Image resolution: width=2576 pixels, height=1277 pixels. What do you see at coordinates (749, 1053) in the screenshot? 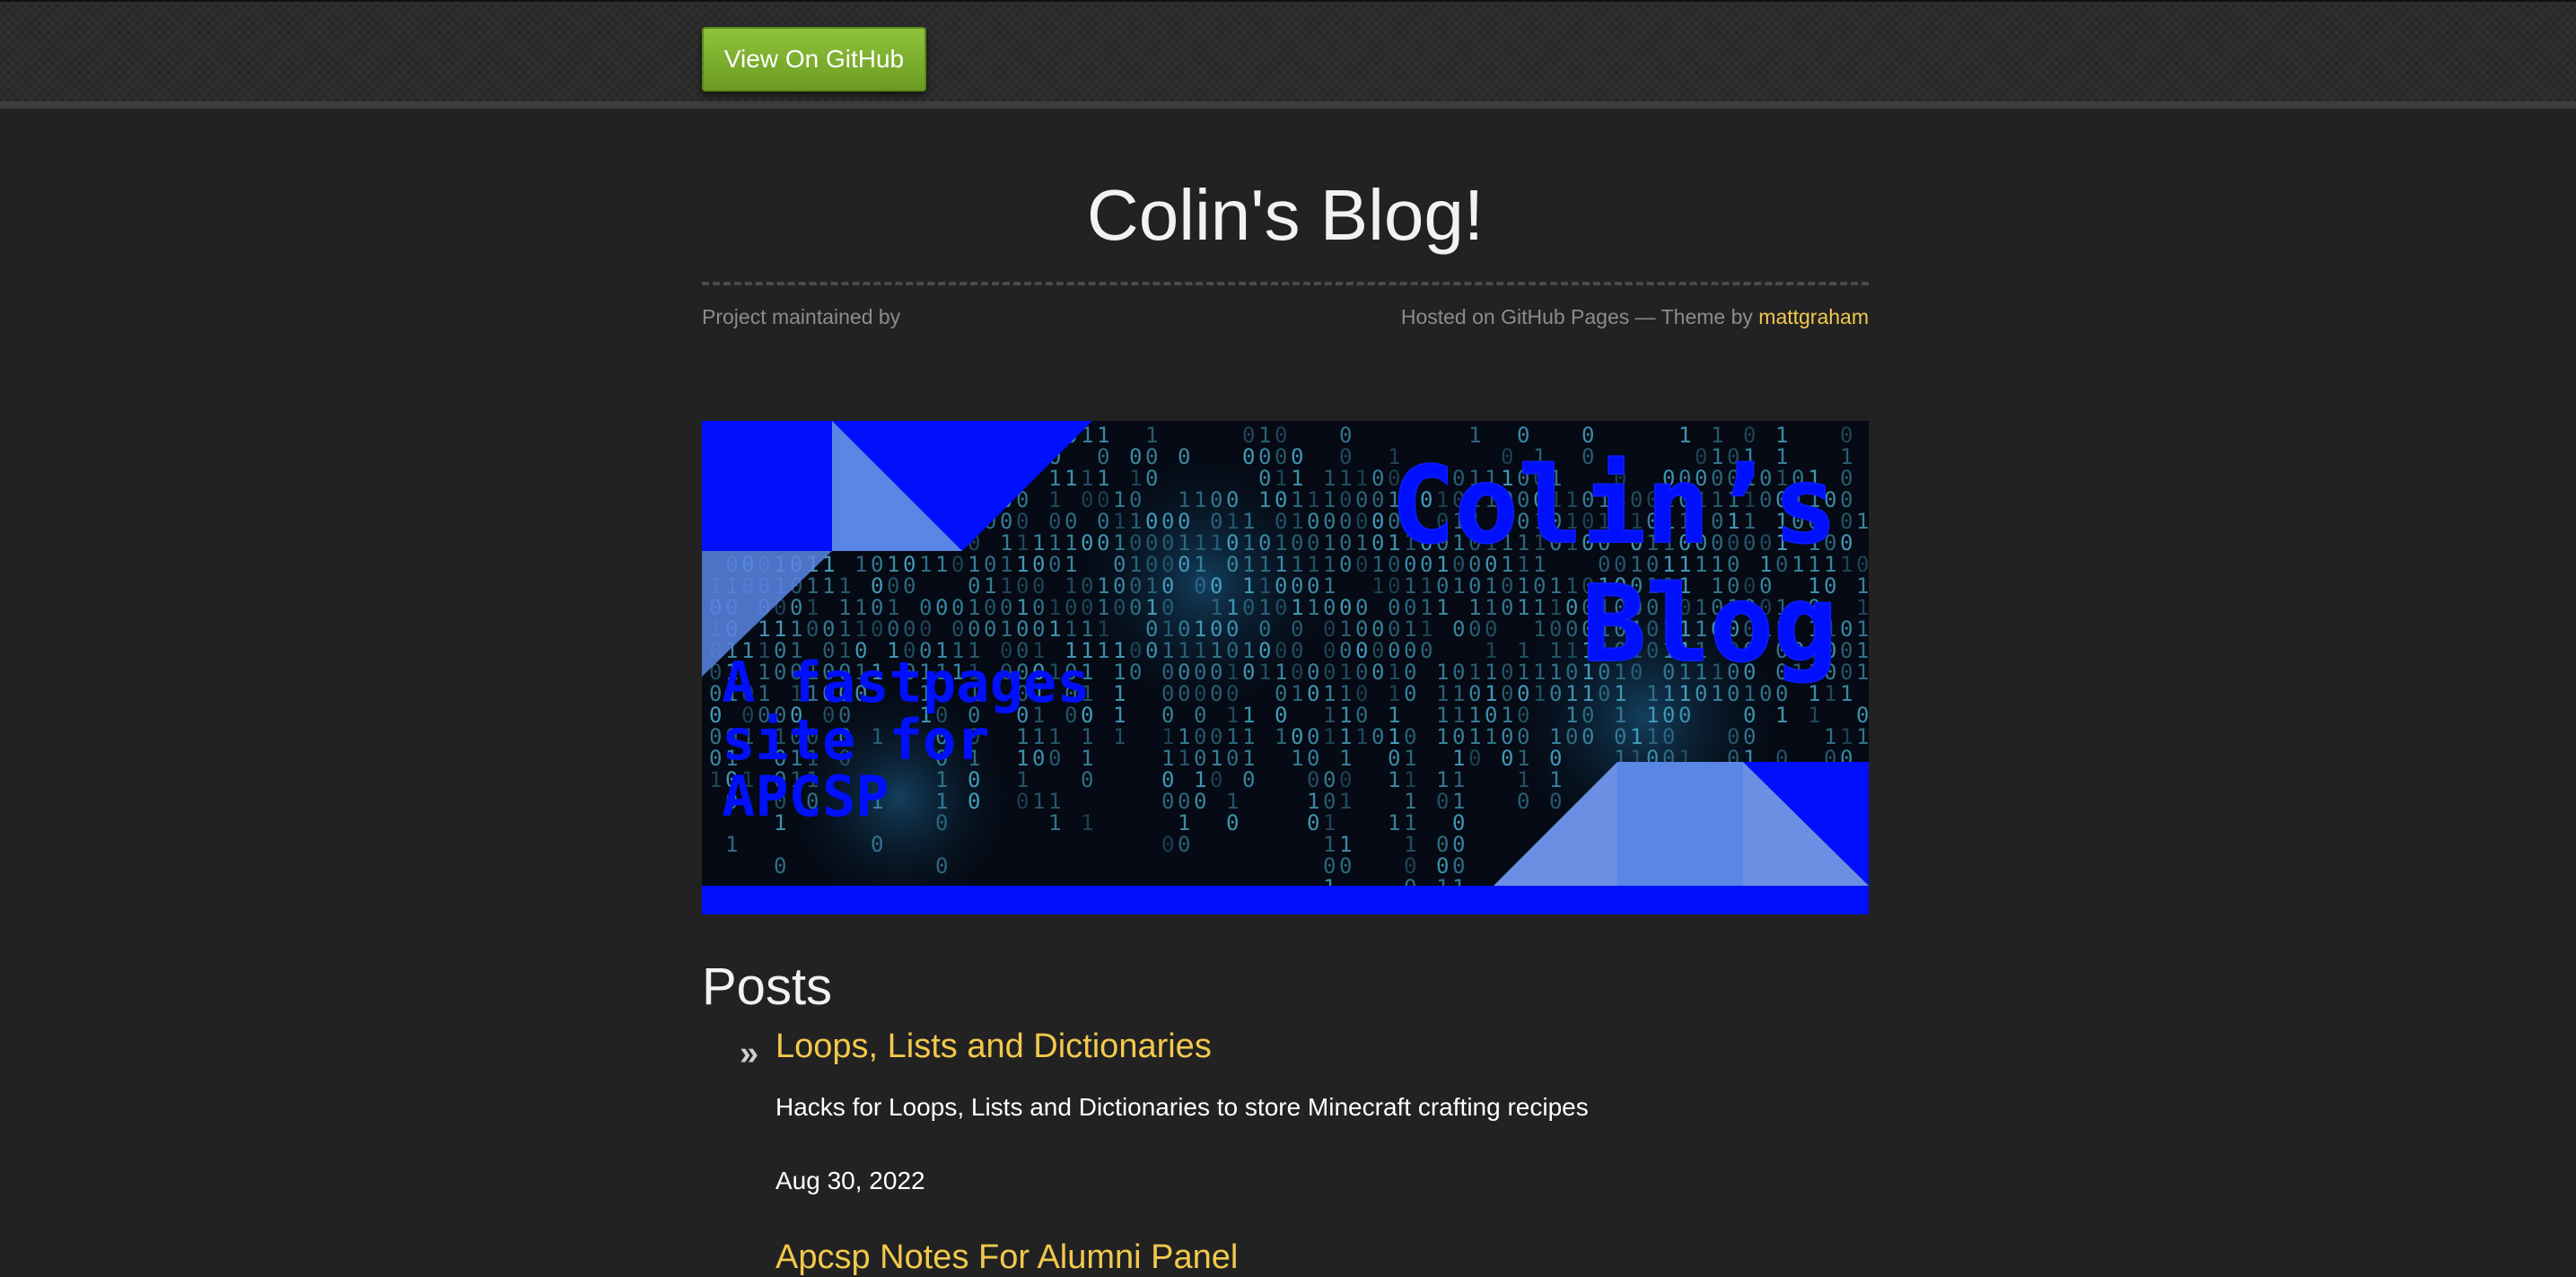
I see `double-chevron-icon: »` at bounding box center [749, 1053].